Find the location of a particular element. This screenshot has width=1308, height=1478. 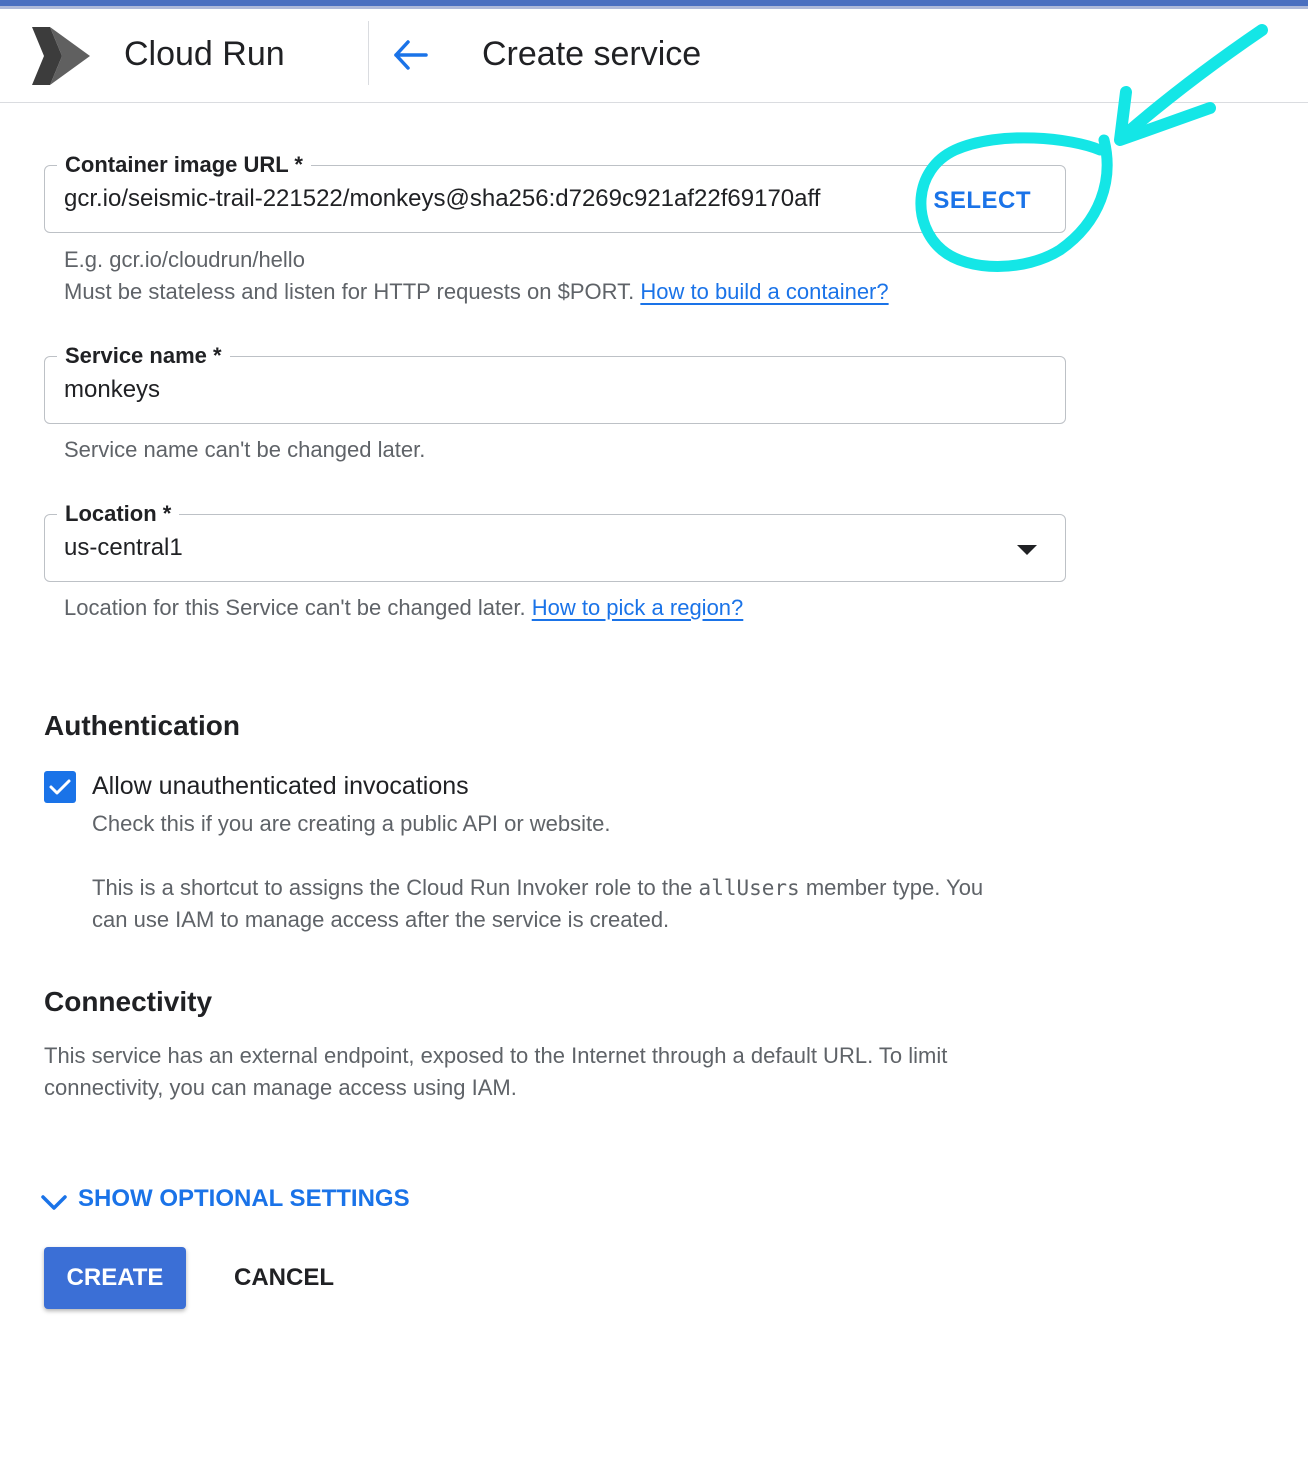

how-to-build-container-link: How to build a container? is located at coordinates (764, 291).